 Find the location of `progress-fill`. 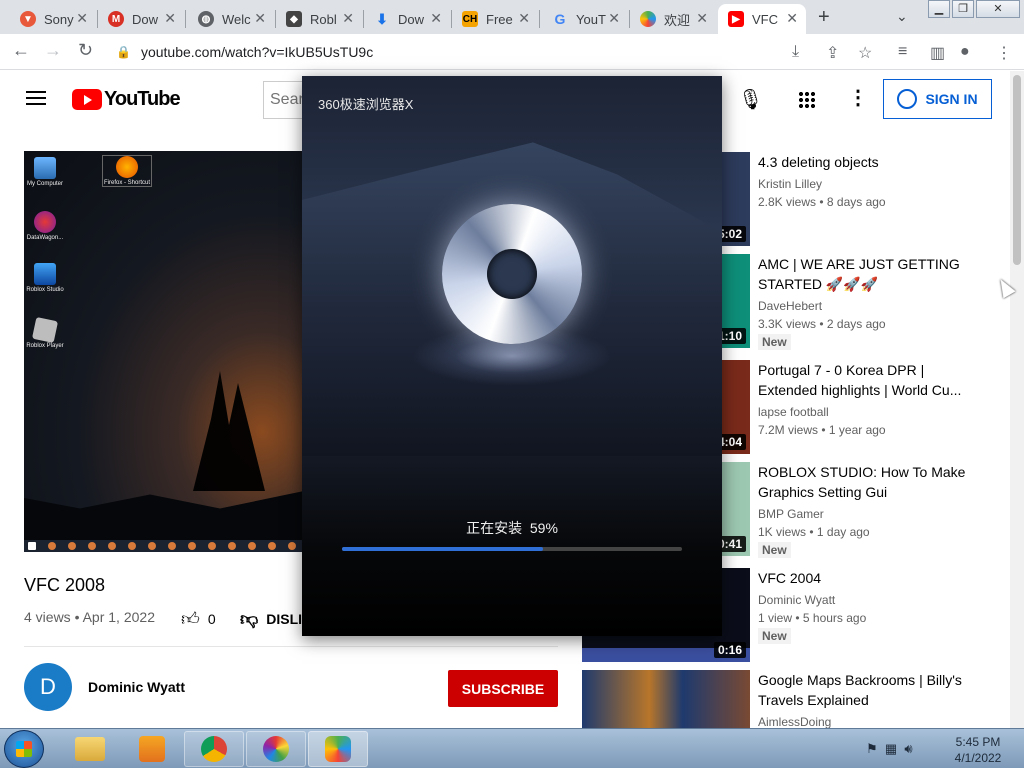

progress-fill is located at coordinates (442, 549).